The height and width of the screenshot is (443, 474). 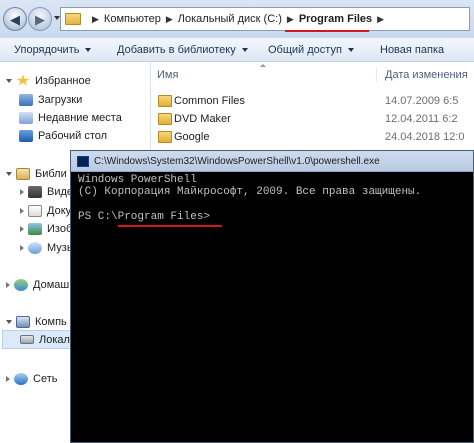 What do you see at coordinates (26, 135) in the screenshot?
I see `desktop-icon` at bounding box center [26, 135].